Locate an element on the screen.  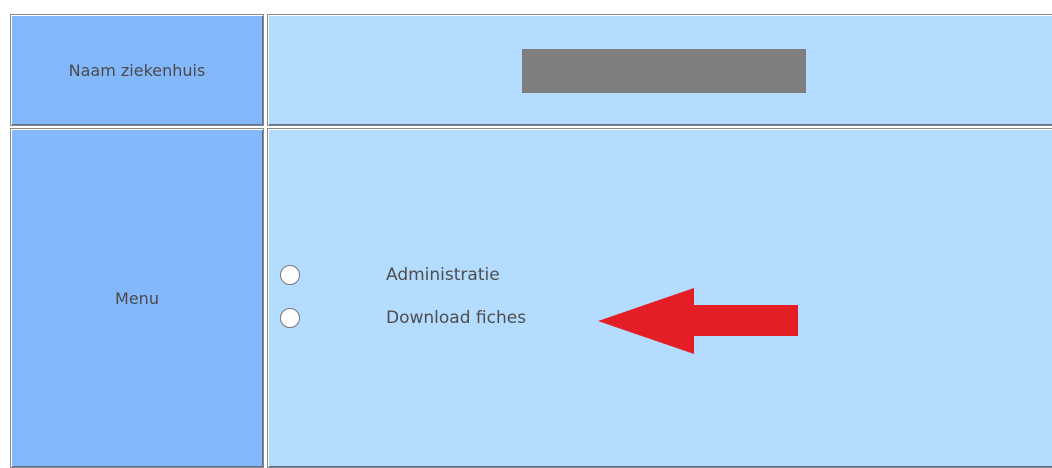
administratie-radio is located at coordinates (290, 275).